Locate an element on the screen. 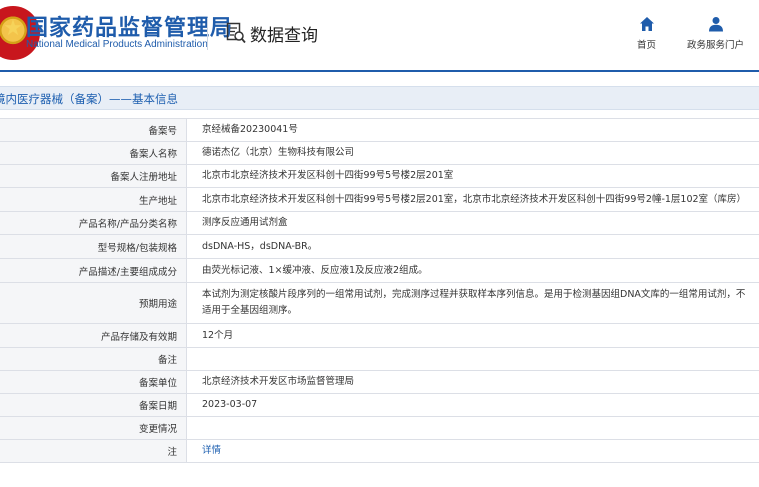  row-label: 备案人注册地址 is located at coordinates (93, 176).